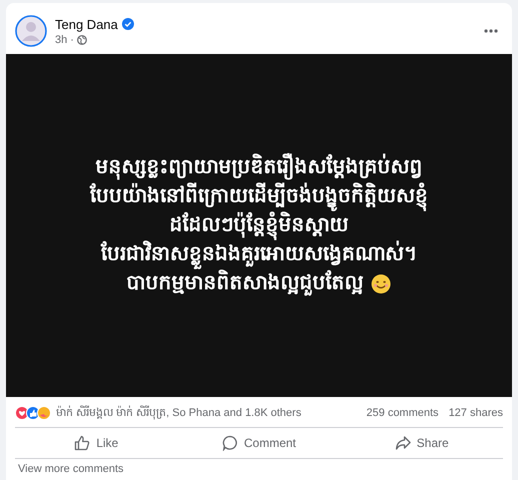 This screenshot has height=480, width=518. I want to click on reactions-summary: ម៉ាក់ សិរីមង្គល ម៉ាក់ សិរីបុត្រ, So Phana and 1.8K others, so click(179, 413).